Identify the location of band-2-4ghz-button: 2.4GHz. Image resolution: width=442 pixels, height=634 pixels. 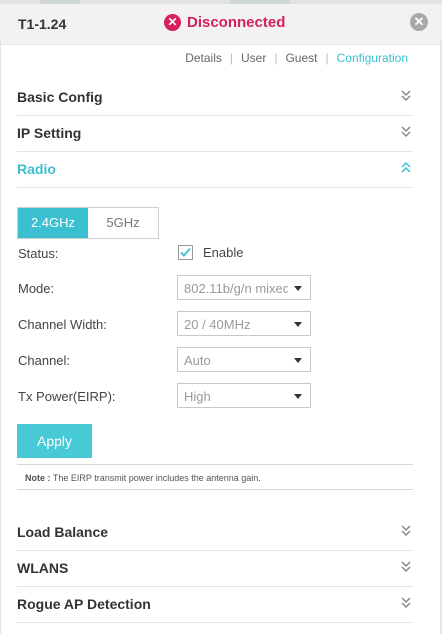
(53, 223).